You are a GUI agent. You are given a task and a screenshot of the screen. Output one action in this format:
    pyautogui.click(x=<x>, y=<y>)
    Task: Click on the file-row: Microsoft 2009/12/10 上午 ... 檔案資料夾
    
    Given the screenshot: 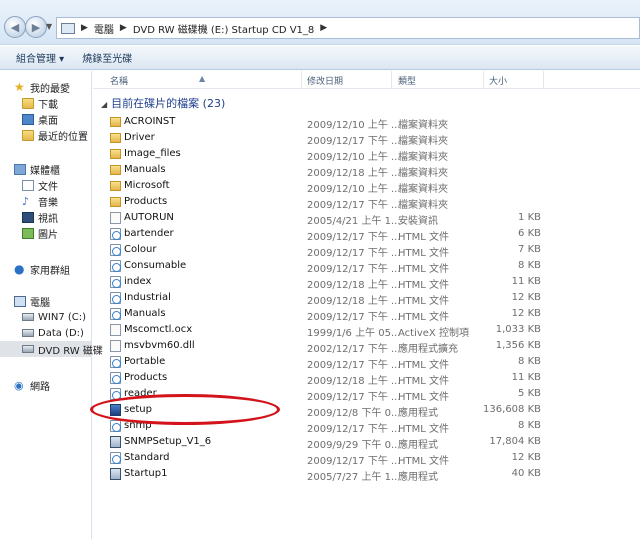 What is the action you would take?
    pyautogui.click(x=366, y=186)
    